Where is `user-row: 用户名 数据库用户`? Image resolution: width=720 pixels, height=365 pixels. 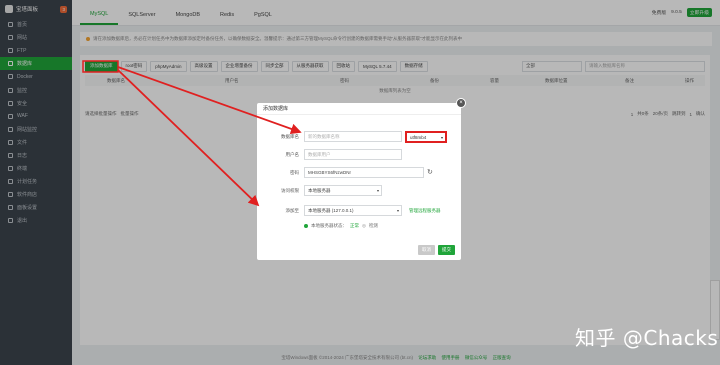
user-row: 用户名 数据库用户 is located at coordinates (359, 154).